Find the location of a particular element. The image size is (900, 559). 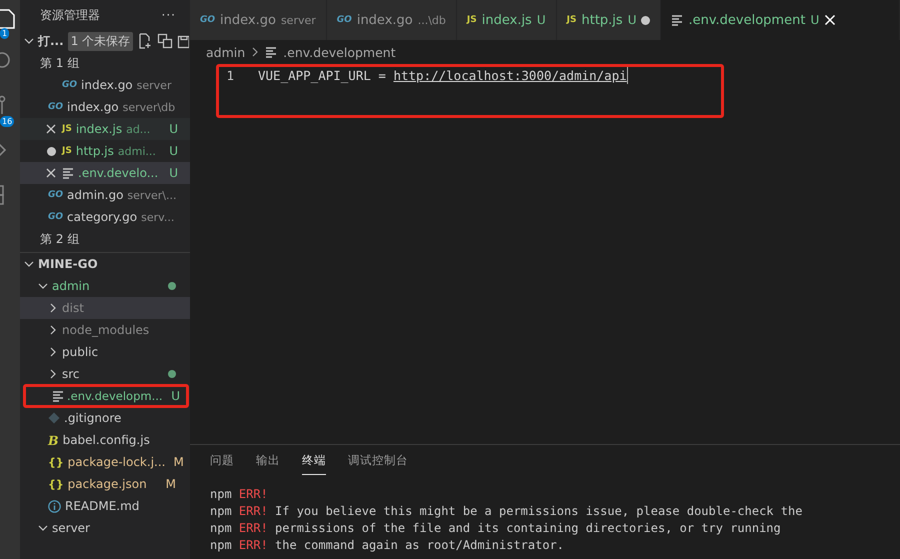

breadcrumb-item: admin is located at coordinates (226, 52).